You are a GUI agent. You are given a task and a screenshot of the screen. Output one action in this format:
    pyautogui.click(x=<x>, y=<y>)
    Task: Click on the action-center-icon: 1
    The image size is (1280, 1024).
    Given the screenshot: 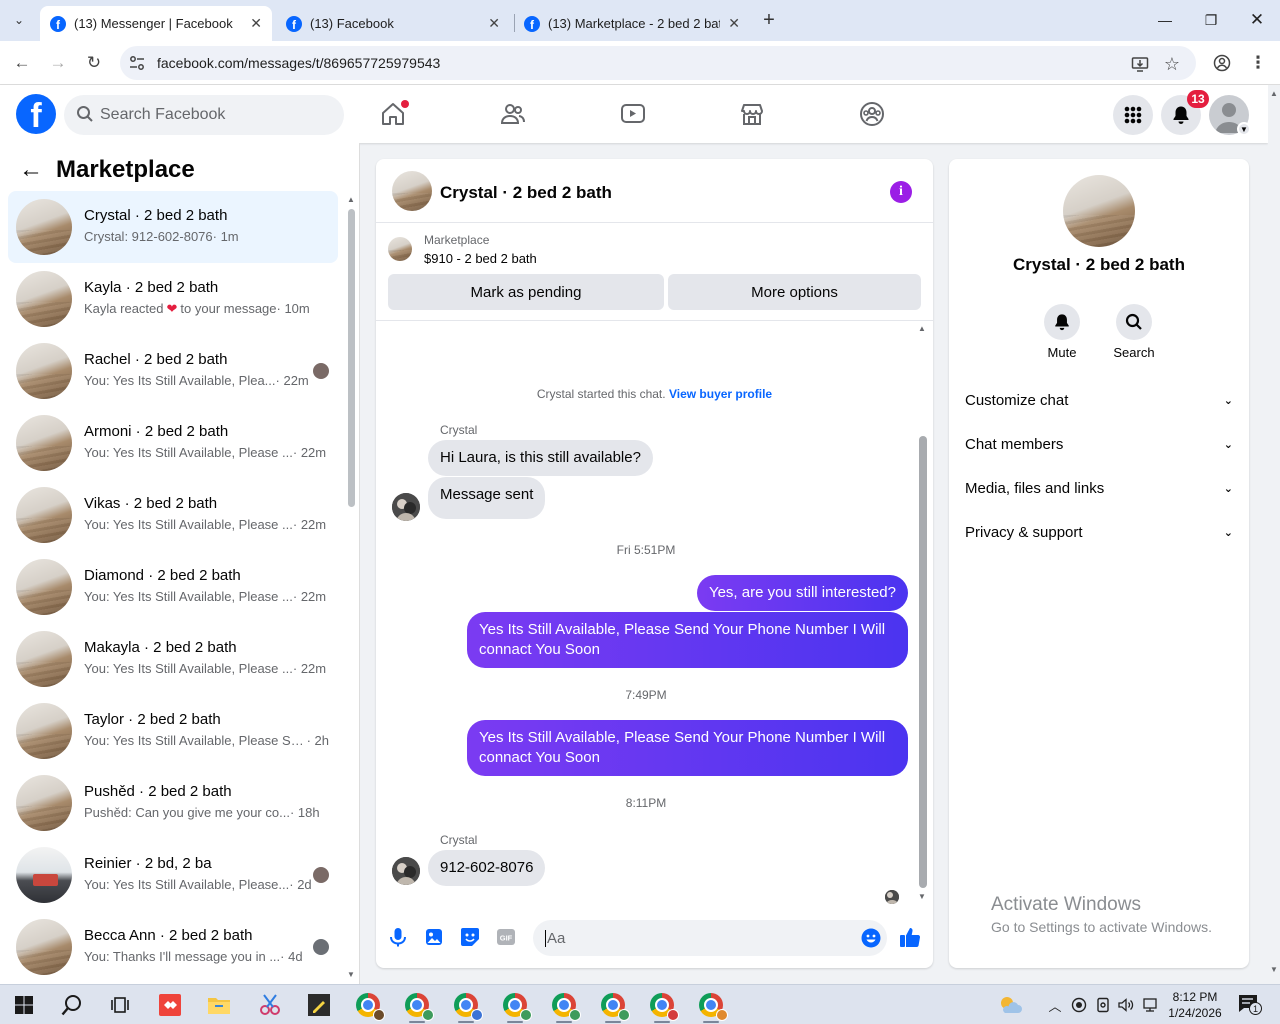 What is the action you would take?
    pyautogui.click(x=1250, y=1004)
    